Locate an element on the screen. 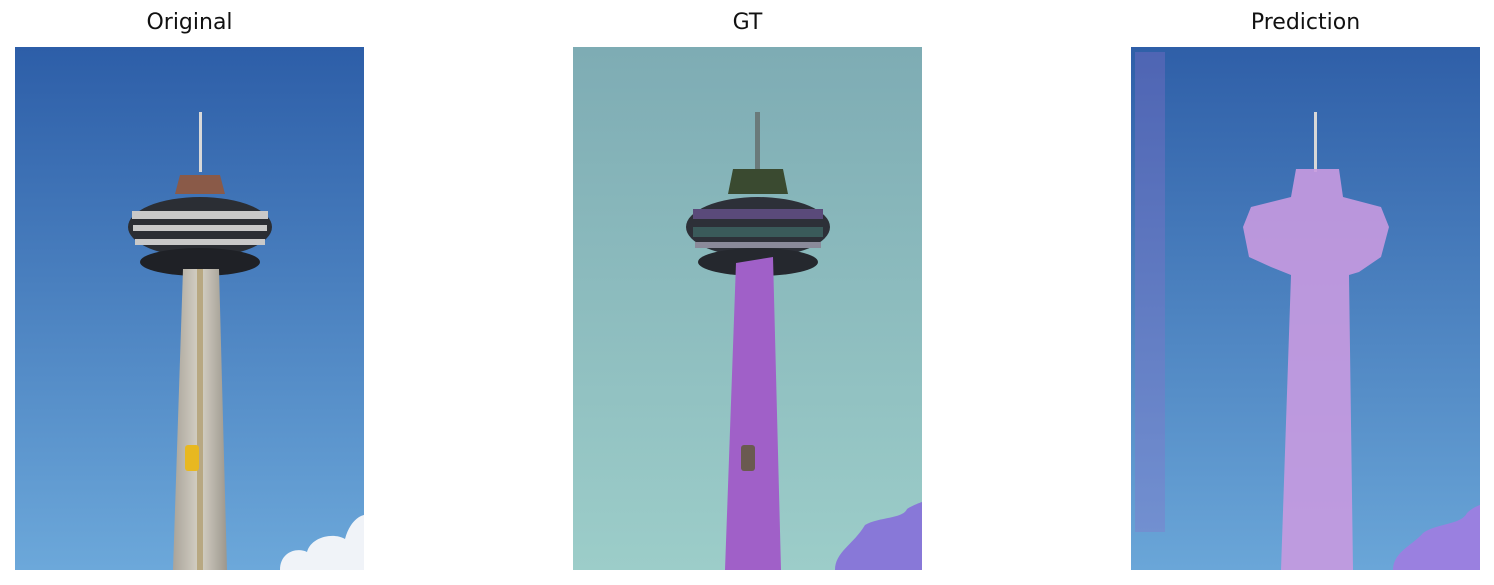 Image resolution: width=1494 pixels, height=585 pixels. title-gt: GT is located at coordinates (747, 22).